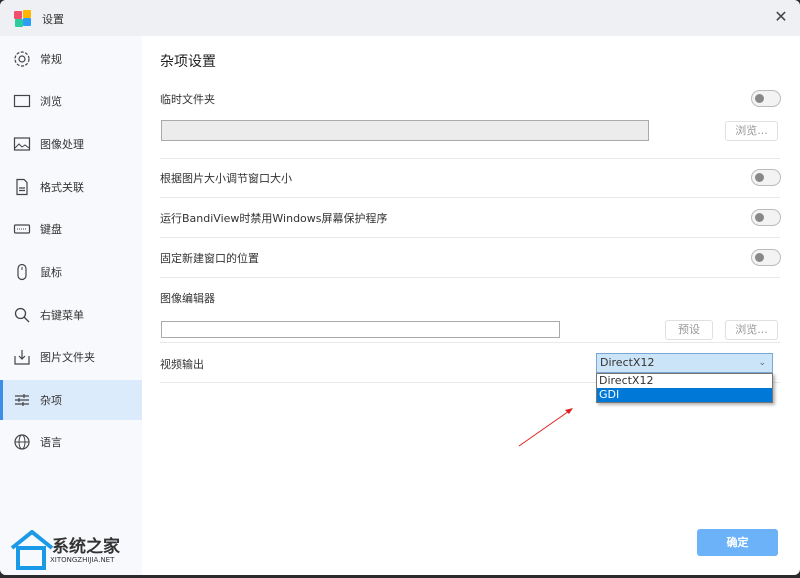 This screenshot has height=578, width=800. I want to click on sidebar-item-label: 右键菜单, so click(62, 315).